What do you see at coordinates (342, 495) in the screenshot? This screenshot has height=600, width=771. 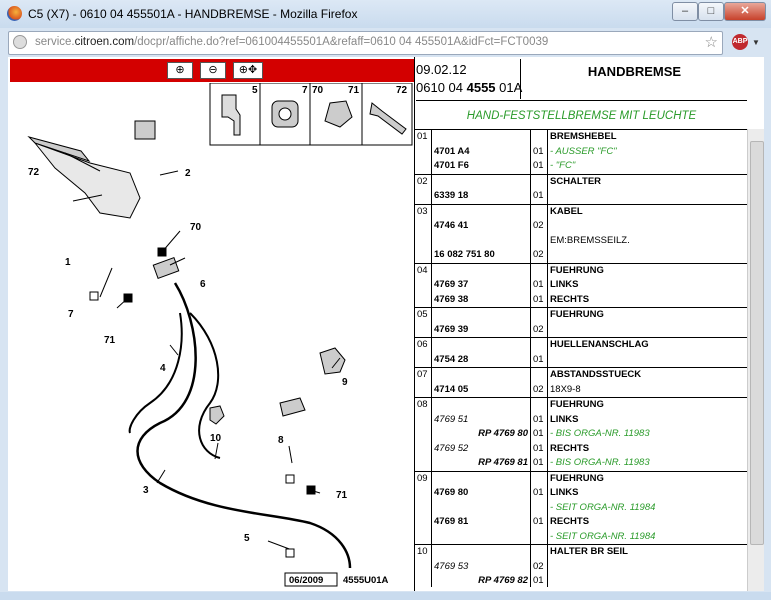 I see `callout-71b: 71` at bounding box center [342, 495].